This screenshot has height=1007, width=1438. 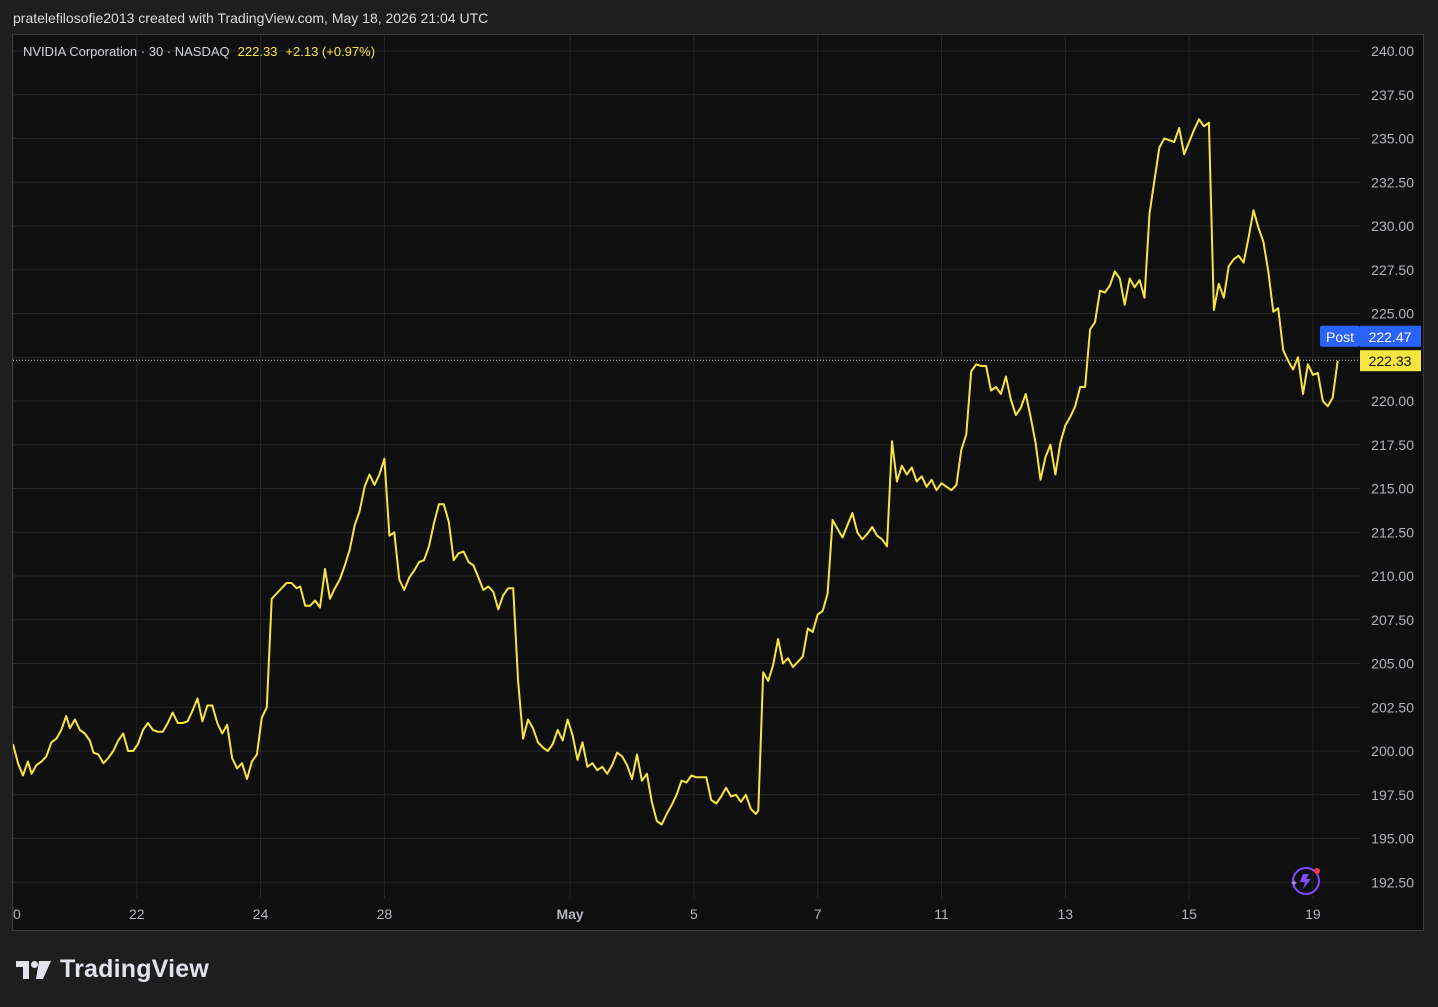 I want to click on x-tick-label: 5, so click(x=694, y=914).